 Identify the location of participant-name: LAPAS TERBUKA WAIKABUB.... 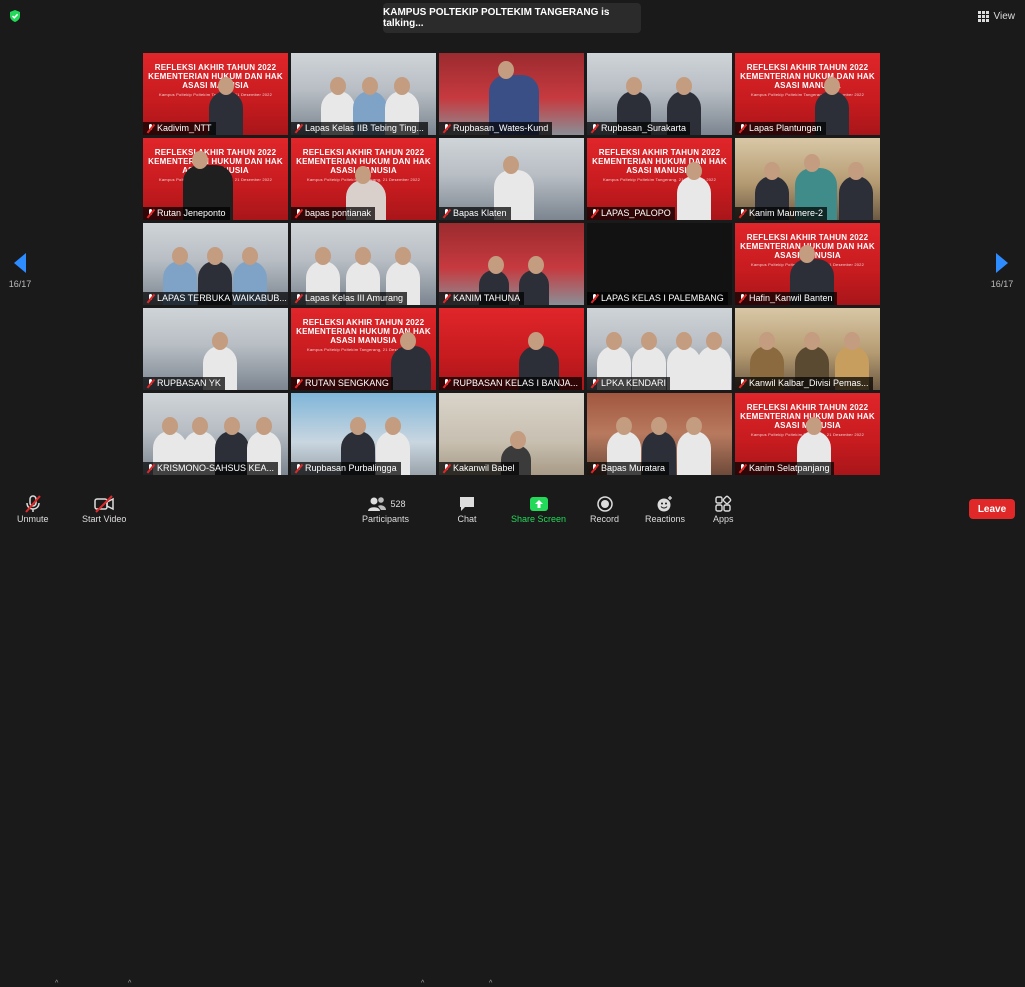
(215, 298).